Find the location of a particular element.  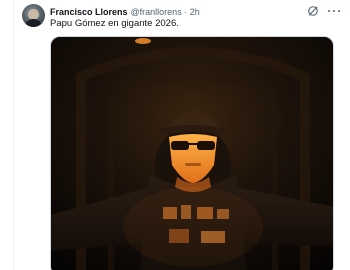

tweet-text: Papu Gómez en gigante 2026. is located at coordinates (114, 23).